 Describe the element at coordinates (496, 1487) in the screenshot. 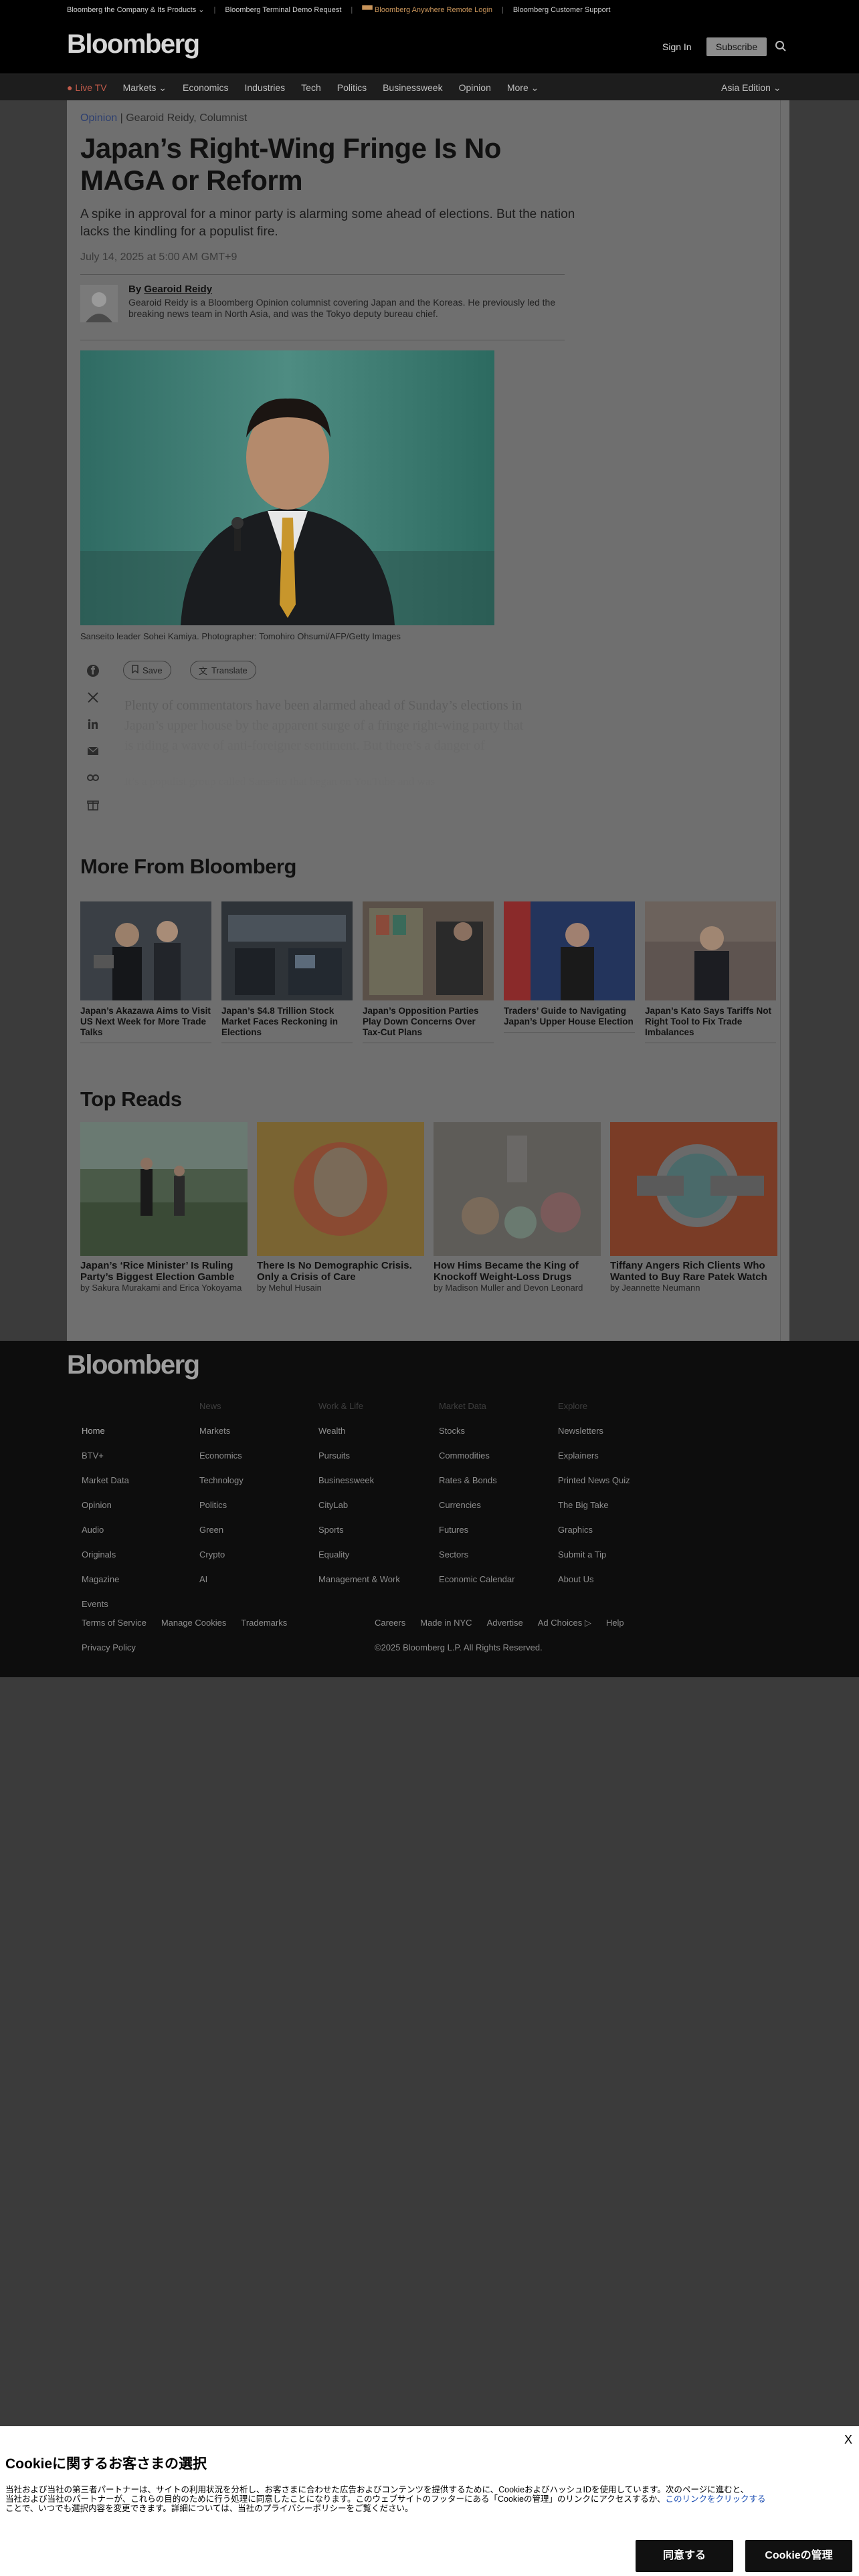

I see `footer-link: Rates & Bonds` at that location.